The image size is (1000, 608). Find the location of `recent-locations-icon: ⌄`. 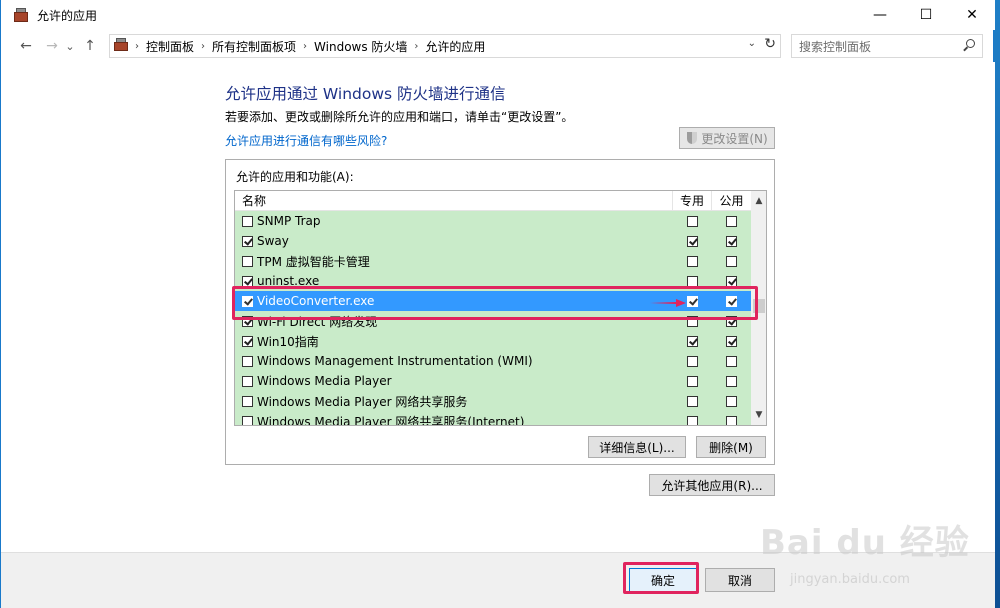

recent-locations-icon: ⌄ is located at coordinates (70, 46).